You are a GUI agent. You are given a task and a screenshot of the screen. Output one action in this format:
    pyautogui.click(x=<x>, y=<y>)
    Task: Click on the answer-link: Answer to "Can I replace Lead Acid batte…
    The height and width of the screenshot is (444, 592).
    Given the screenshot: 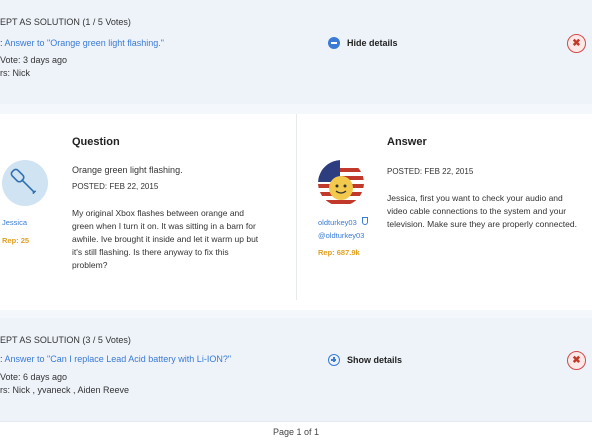 What is the action you would take?
    pyautogui.click(x=118, y=359)
    